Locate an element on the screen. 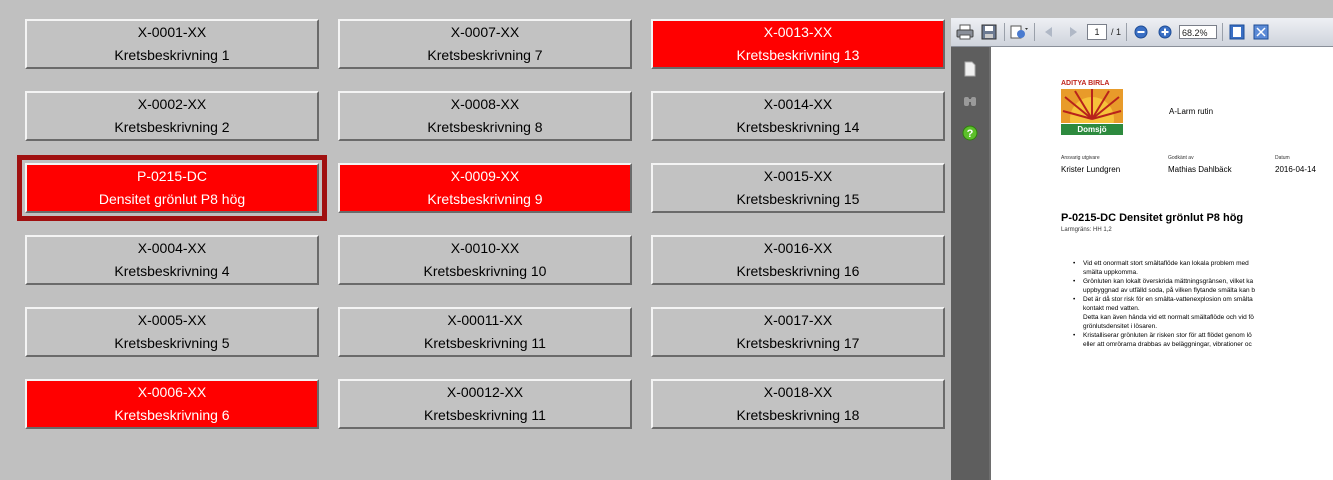 The height and width of the screenshot is (480, 1333). print-icon is located at coordinates (965, 32).